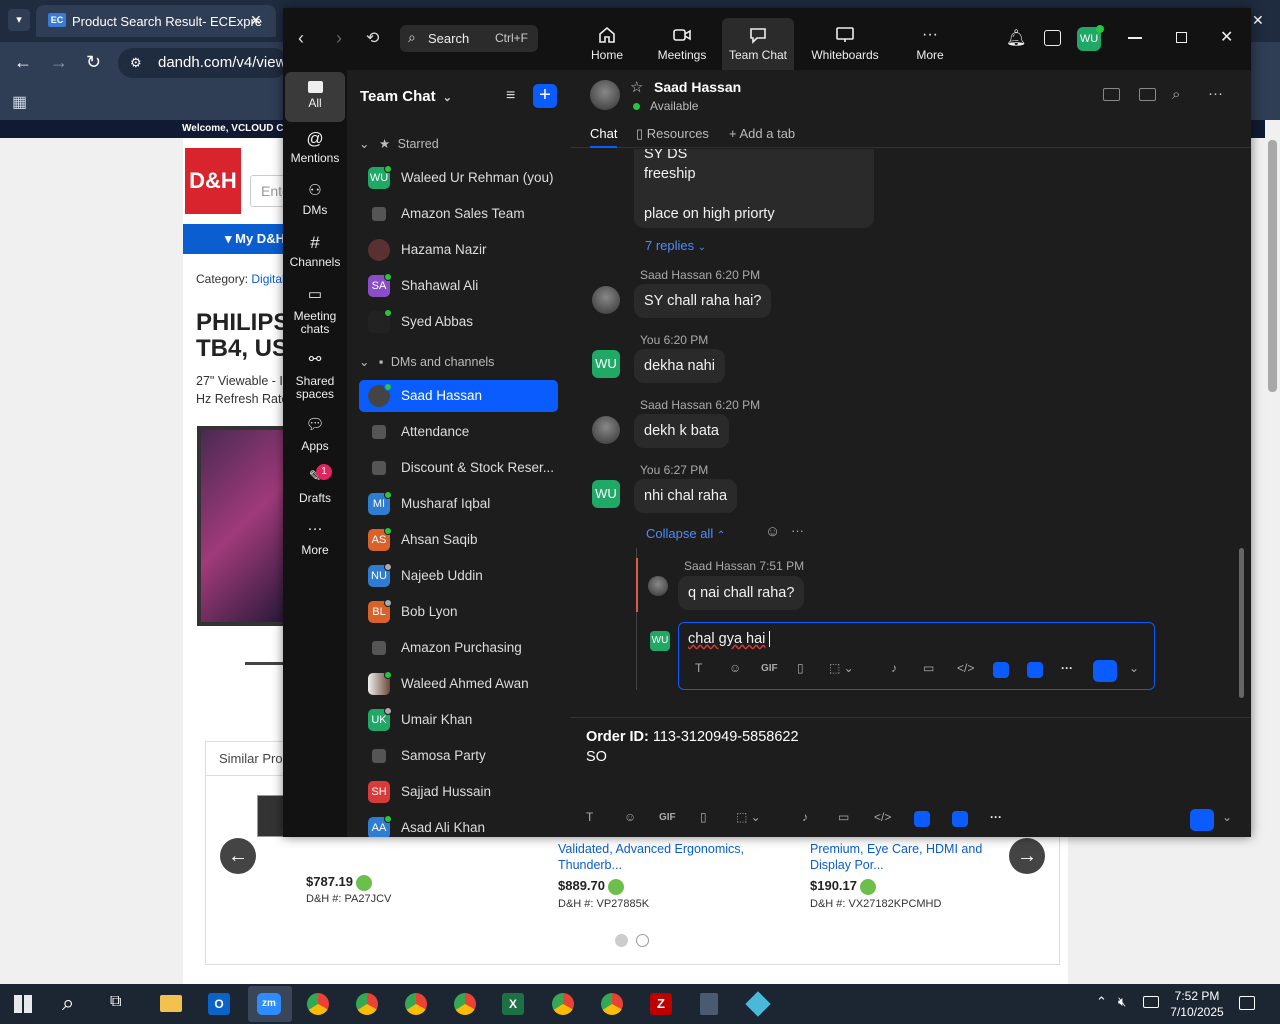 The width and height of the screenshot is (1280, 1024). What do you see at coordinates (458, 504) in the screenshot?
I see `sidebar-item-musharaf-iqbal: MI Musharaf Iqbal` at bounding box center [458, 504].